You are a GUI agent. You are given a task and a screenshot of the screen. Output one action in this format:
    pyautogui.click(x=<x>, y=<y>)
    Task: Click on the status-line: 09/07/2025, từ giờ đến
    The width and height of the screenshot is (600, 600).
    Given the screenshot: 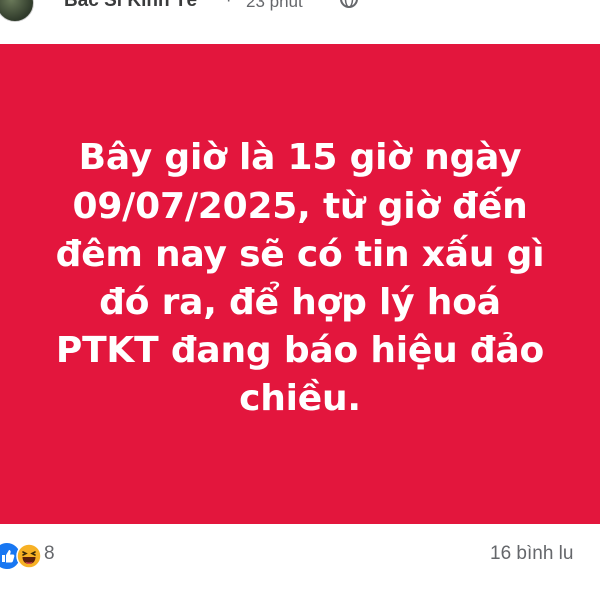 What is the action you would take?
    pyautogui.click(x=300, y=206)
    